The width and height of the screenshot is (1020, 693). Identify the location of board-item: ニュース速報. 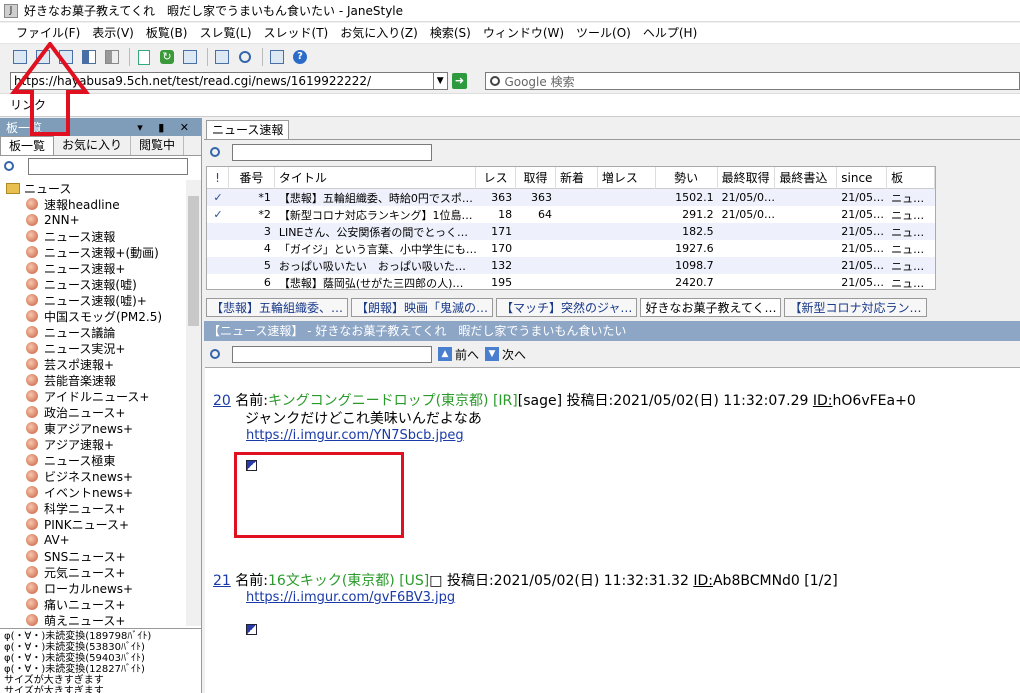
(93, 236).